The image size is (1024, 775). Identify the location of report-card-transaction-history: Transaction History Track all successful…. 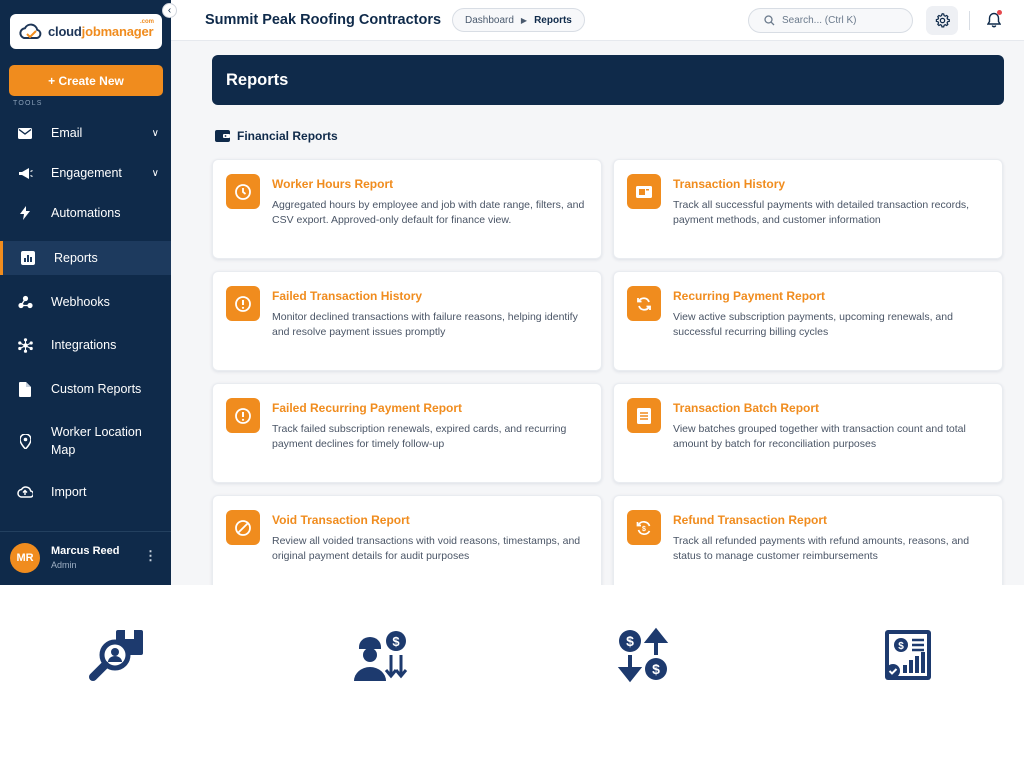
(808, 209).